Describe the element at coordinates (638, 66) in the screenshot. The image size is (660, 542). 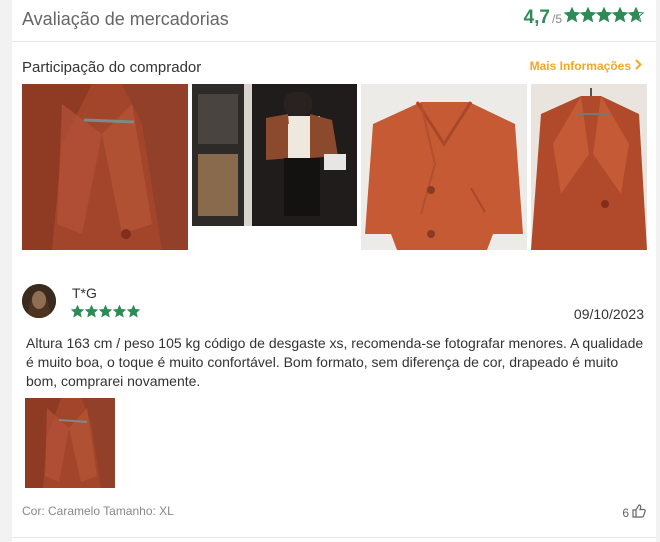
I see `chevron-right-icon` at that location.